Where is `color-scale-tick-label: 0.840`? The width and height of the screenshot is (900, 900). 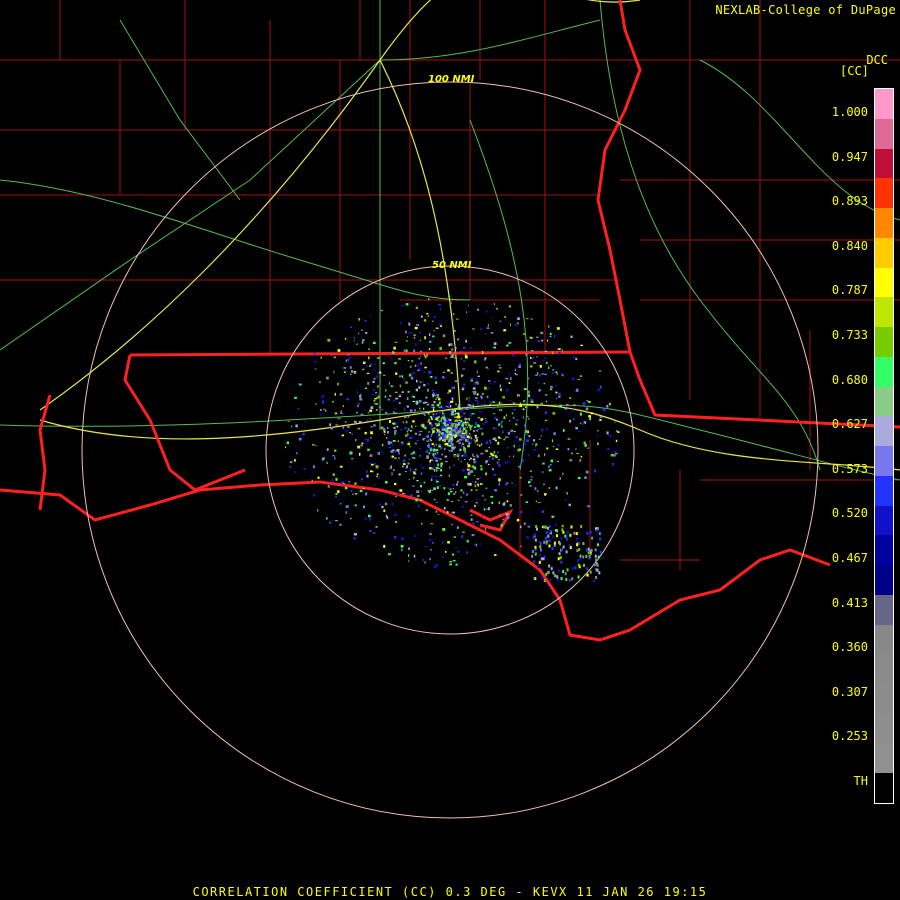 color-scale-tick-label: 0.840 is located at coordinates (849, 245).